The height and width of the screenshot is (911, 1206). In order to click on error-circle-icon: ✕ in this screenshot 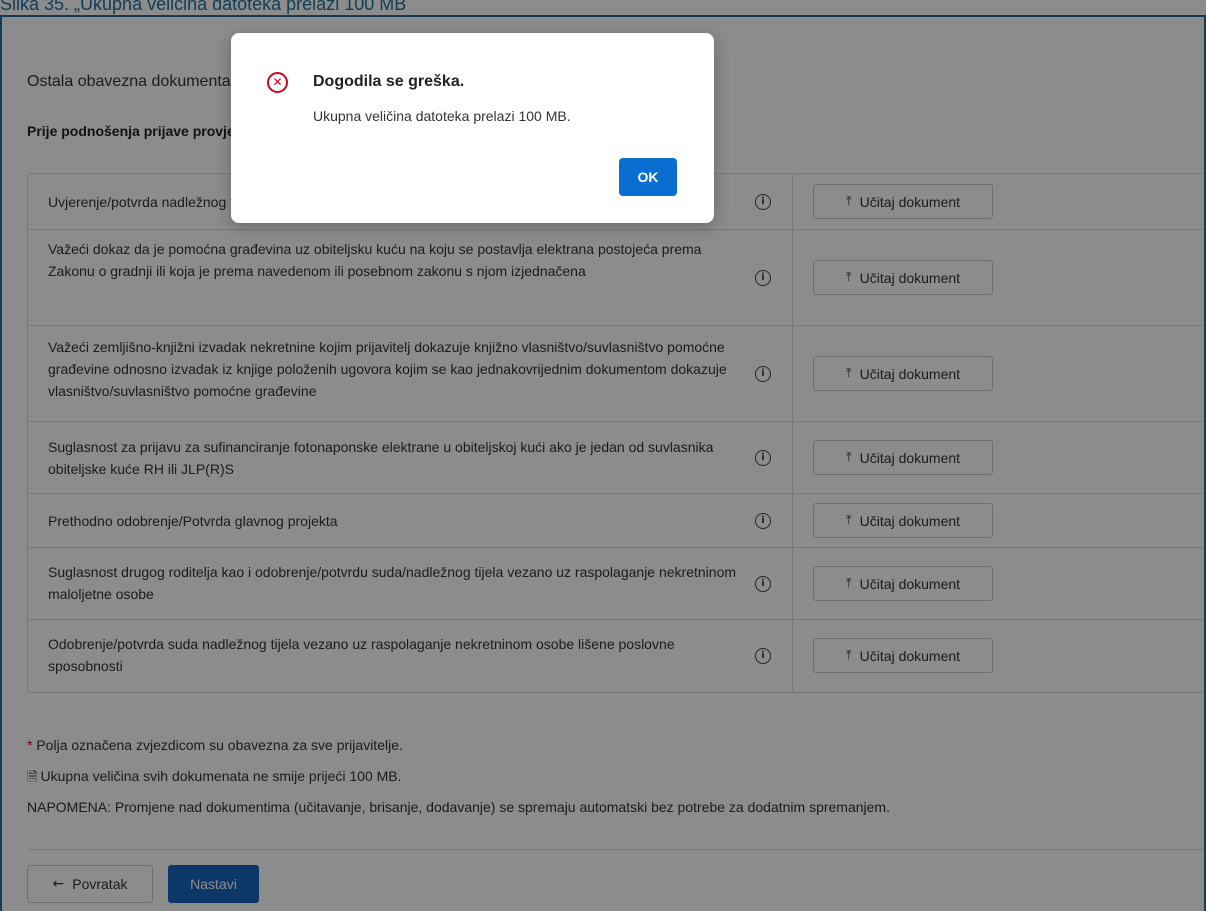, I will do `click(277, 82)`.